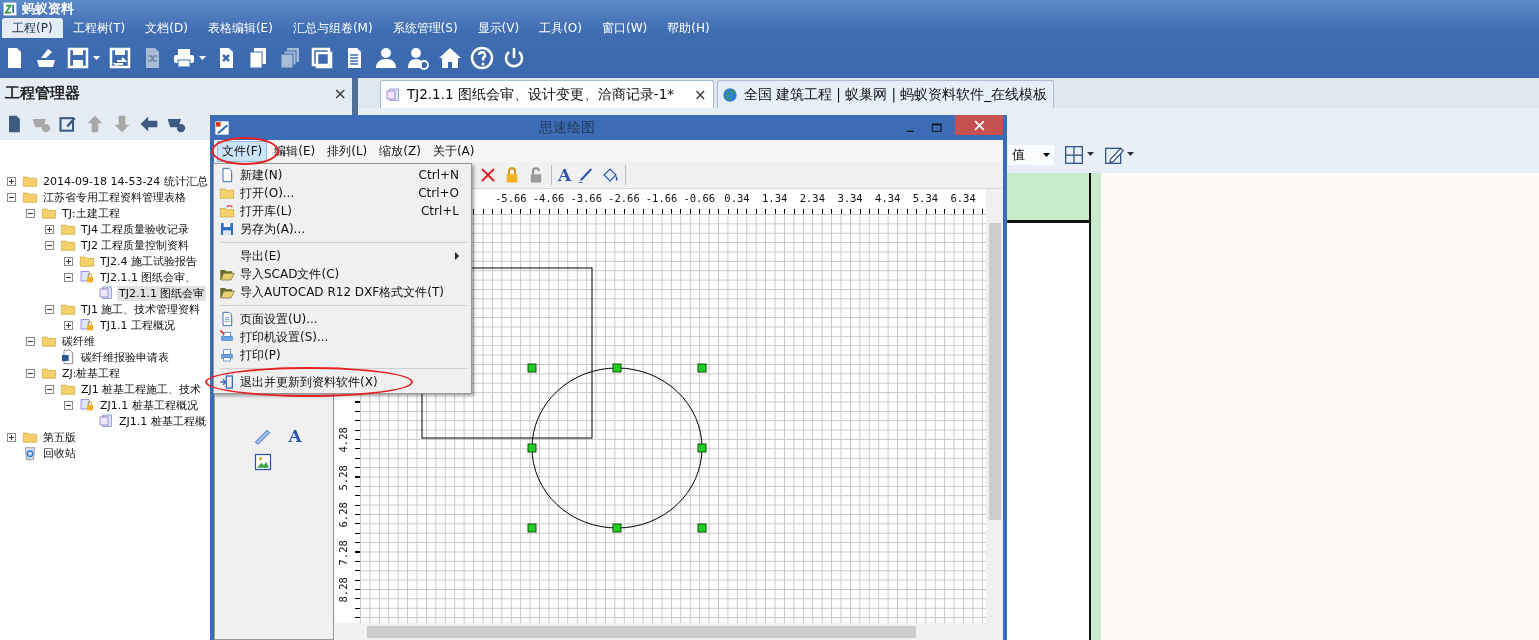  What do you see at coordinates (162, 421) in the screenshot?
I see `tree-item: ZJ1.1 桩基工程概` at bounding box center [162, 421].